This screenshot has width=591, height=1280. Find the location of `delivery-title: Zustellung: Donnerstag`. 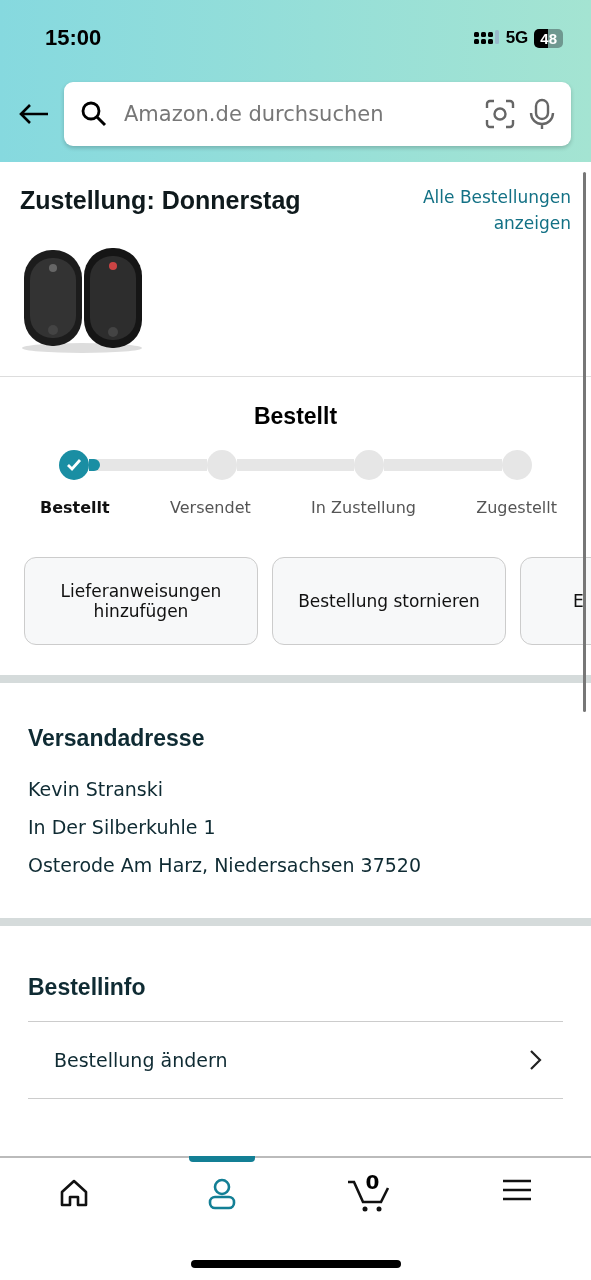

delivery-title: Zustellung: Donnerstag is located at coordinates (160, 200).